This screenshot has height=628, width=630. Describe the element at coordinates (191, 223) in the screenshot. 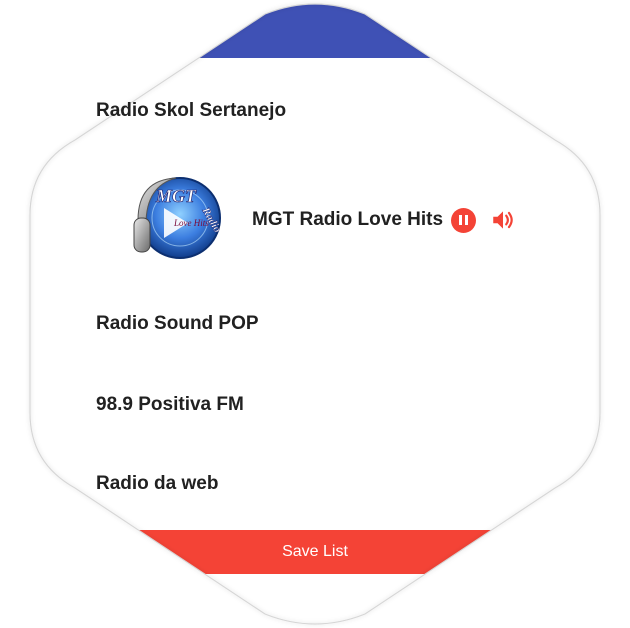

I see `logo-subtext: Love Hits` at that location.